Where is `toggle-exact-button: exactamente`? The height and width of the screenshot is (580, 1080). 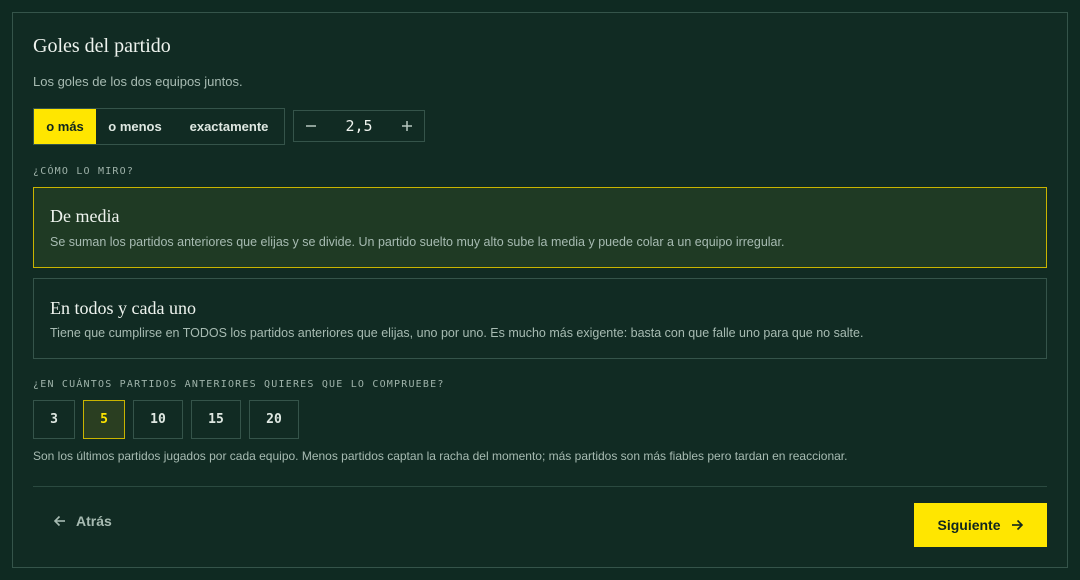
toggle-exact-button: exactamente is located at coordinates (229, 126).